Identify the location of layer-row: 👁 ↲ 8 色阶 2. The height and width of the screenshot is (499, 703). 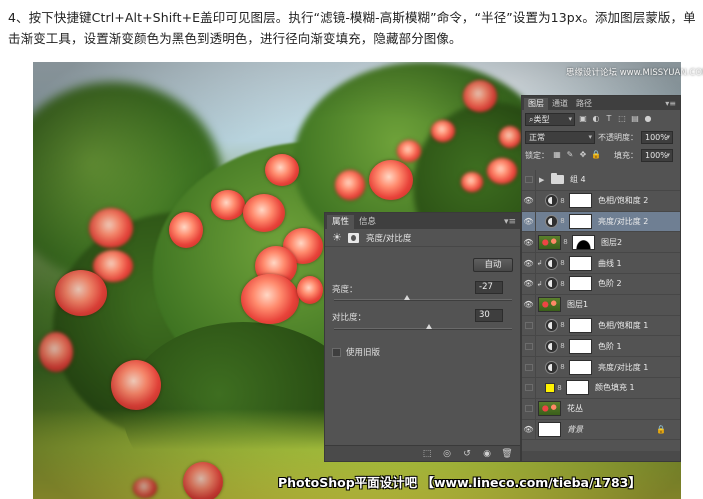
(601, 284).